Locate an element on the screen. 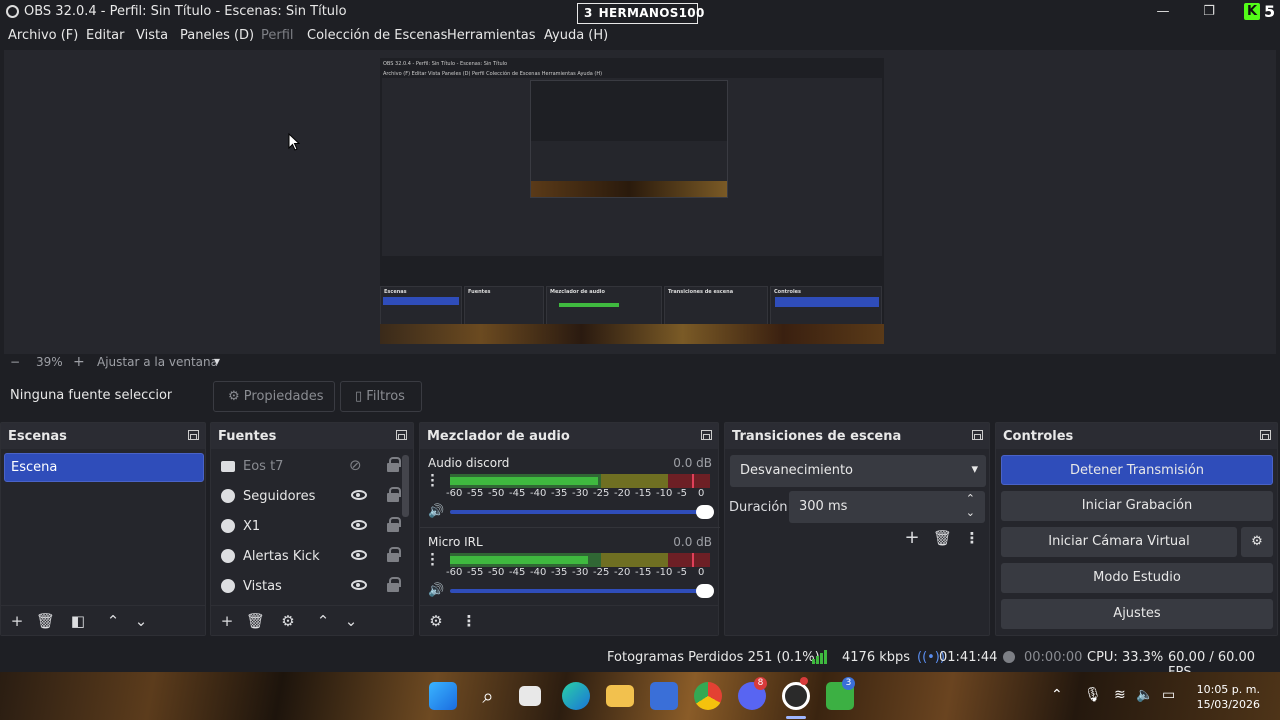  menu-archivo: Archivo (F) is located at coordinates (43, 35).